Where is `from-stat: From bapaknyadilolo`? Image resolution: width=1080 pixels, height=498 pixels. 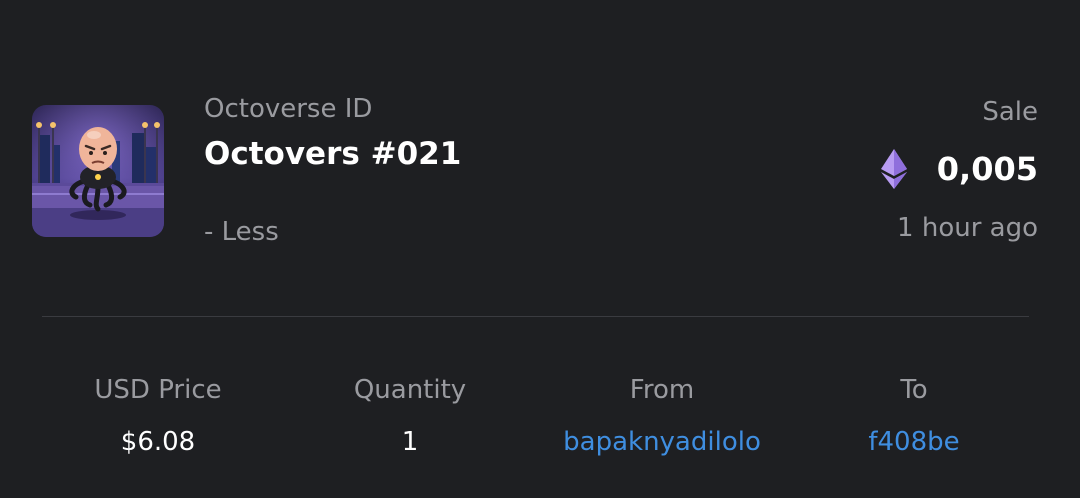
from-stat: From bapaknyadilolo is located at coordinates (662, 416).